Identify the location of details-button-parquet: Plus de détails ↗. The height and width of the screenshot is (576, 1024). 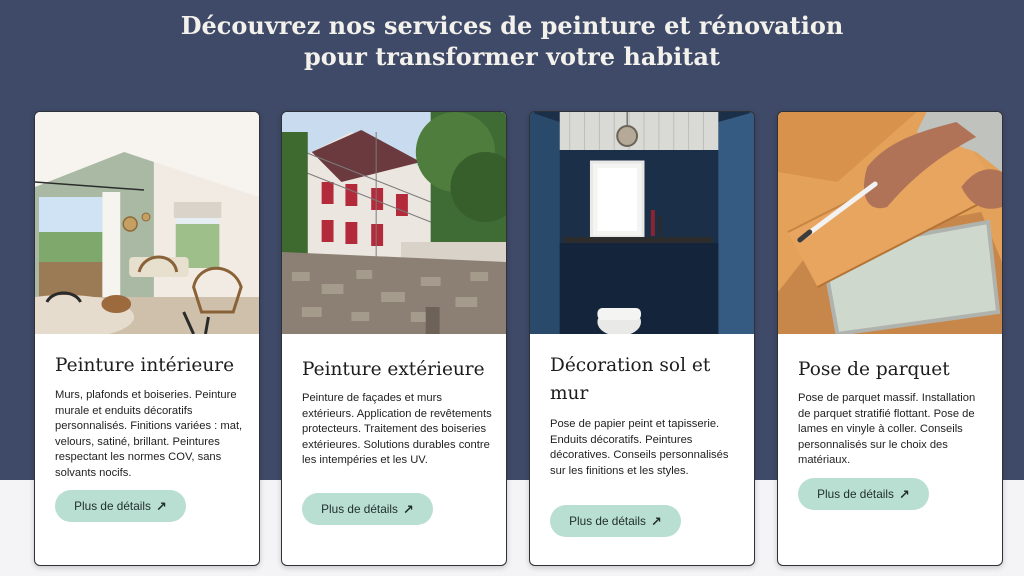
(863, 494).